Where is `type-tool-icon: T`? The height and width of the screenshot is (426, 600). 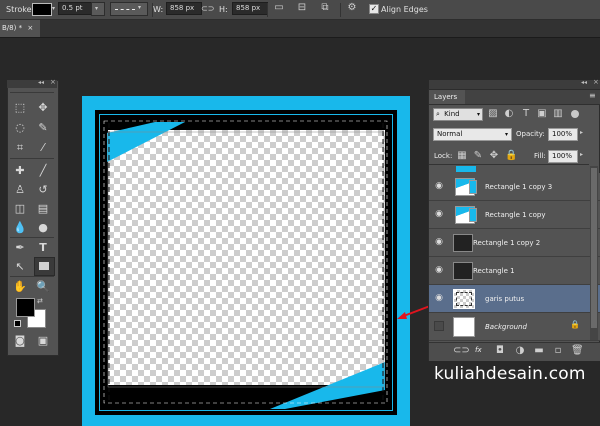
type-tool-icon: T is located at coordinates (43, 248).